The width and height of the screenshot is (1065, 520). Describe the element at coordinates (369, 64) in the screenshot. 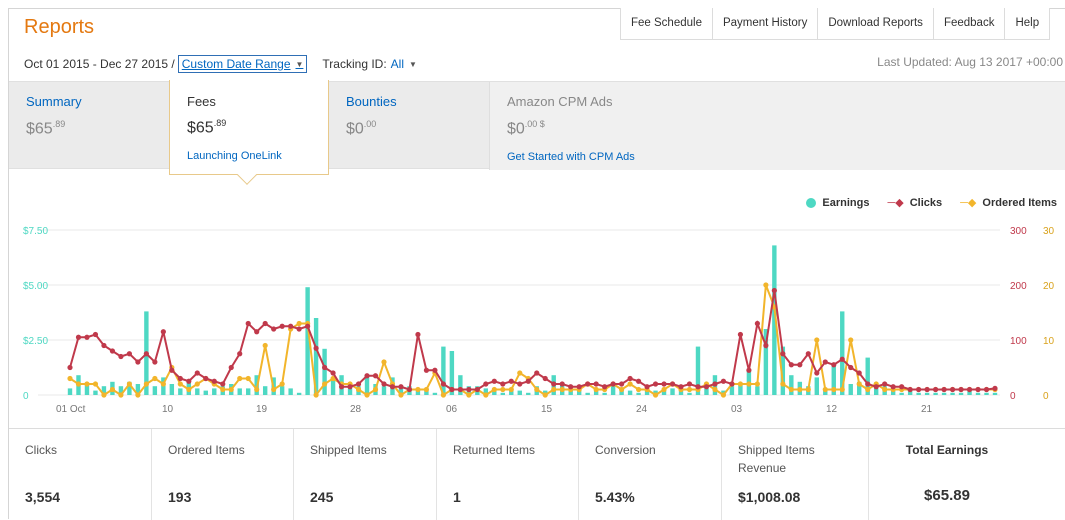

I see `tracking-id-dropdown: Tracking ID: All ▼` at that location.